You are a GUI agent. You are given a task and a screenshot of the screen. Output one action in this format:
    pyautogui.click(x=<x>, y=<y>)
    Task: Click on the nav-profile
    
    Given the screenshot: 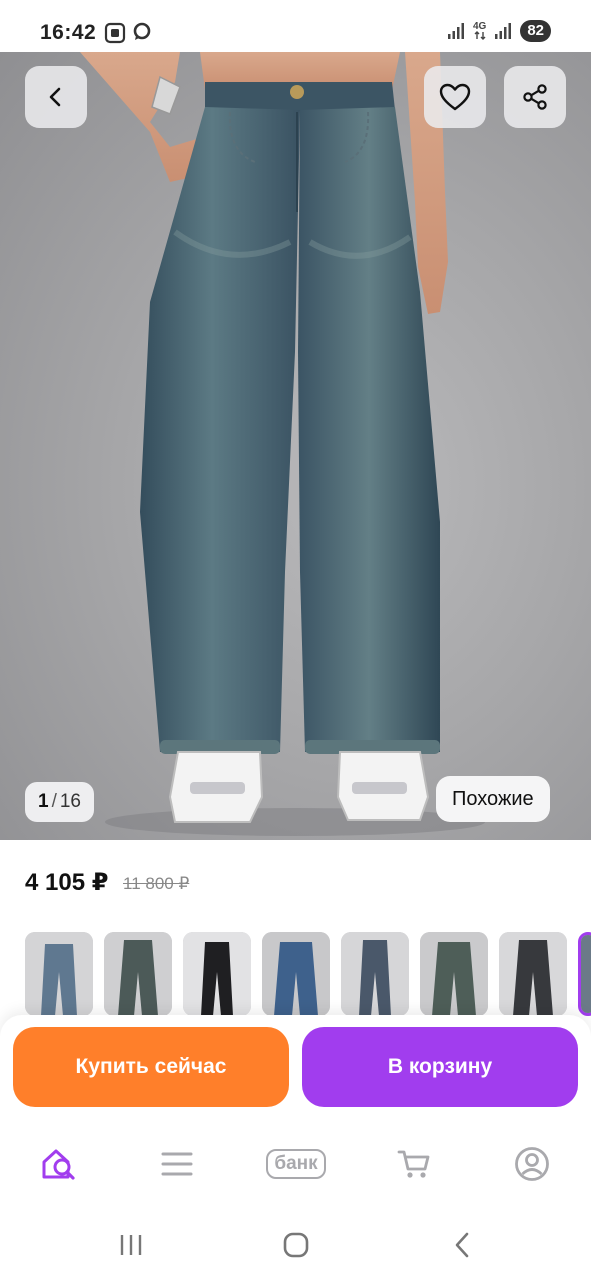 What is the action you would take?
    pyautogui.click(x=532, y=1164)
    